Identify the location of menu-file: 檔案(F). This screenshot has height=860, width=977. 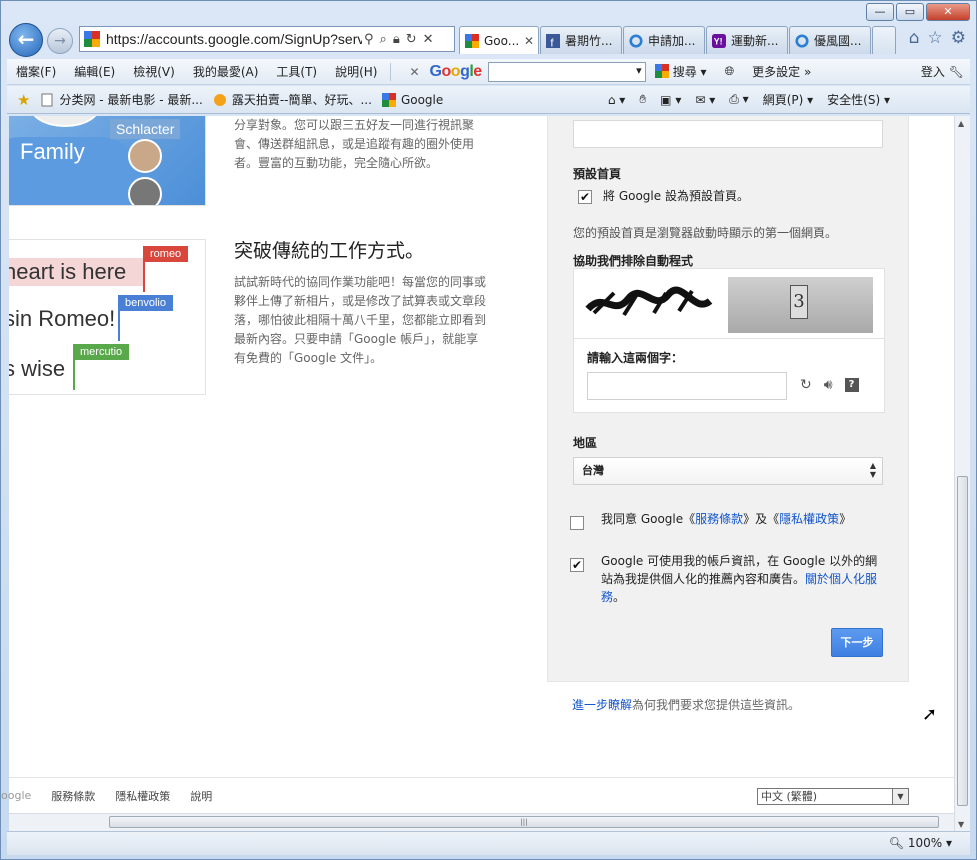
(36, 71).